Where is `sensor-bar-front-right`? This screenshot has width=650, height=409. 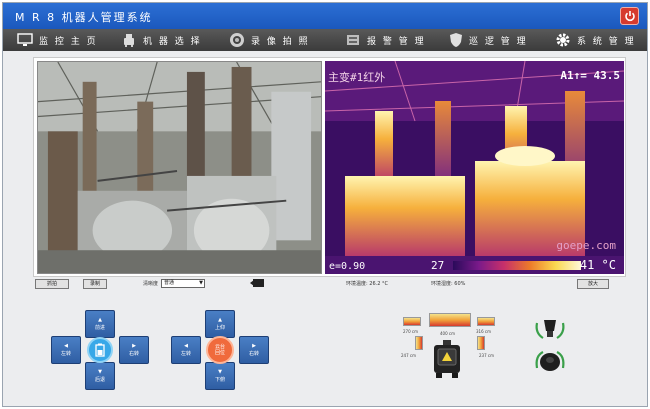 sensor-bar-front-right is located at coordinates (486, 321).